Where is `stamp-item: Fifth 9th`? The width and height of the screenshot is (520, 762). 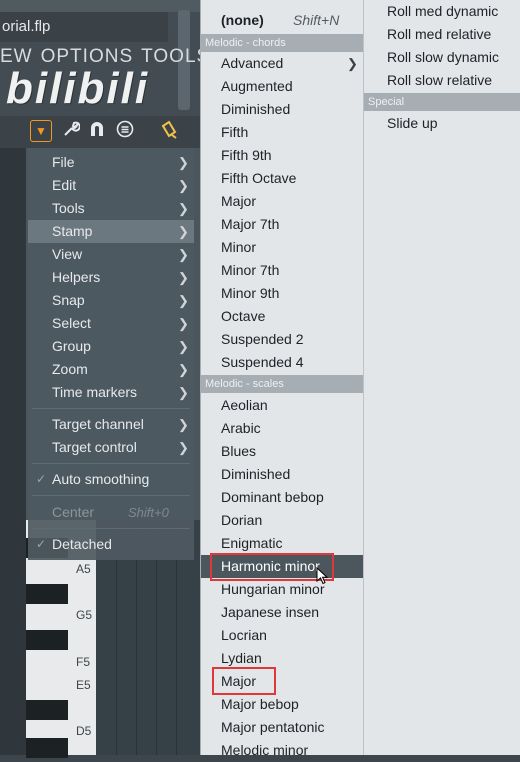
stamp-item: Fifth 9th is located at coordinates (282, 155).